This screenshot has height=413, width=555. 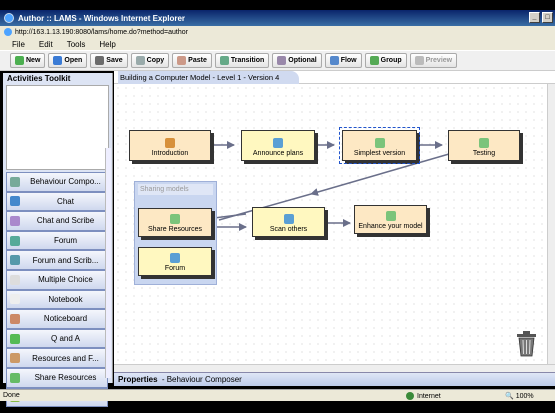 I want to click on preview-icon, so click(x=419, y=60).